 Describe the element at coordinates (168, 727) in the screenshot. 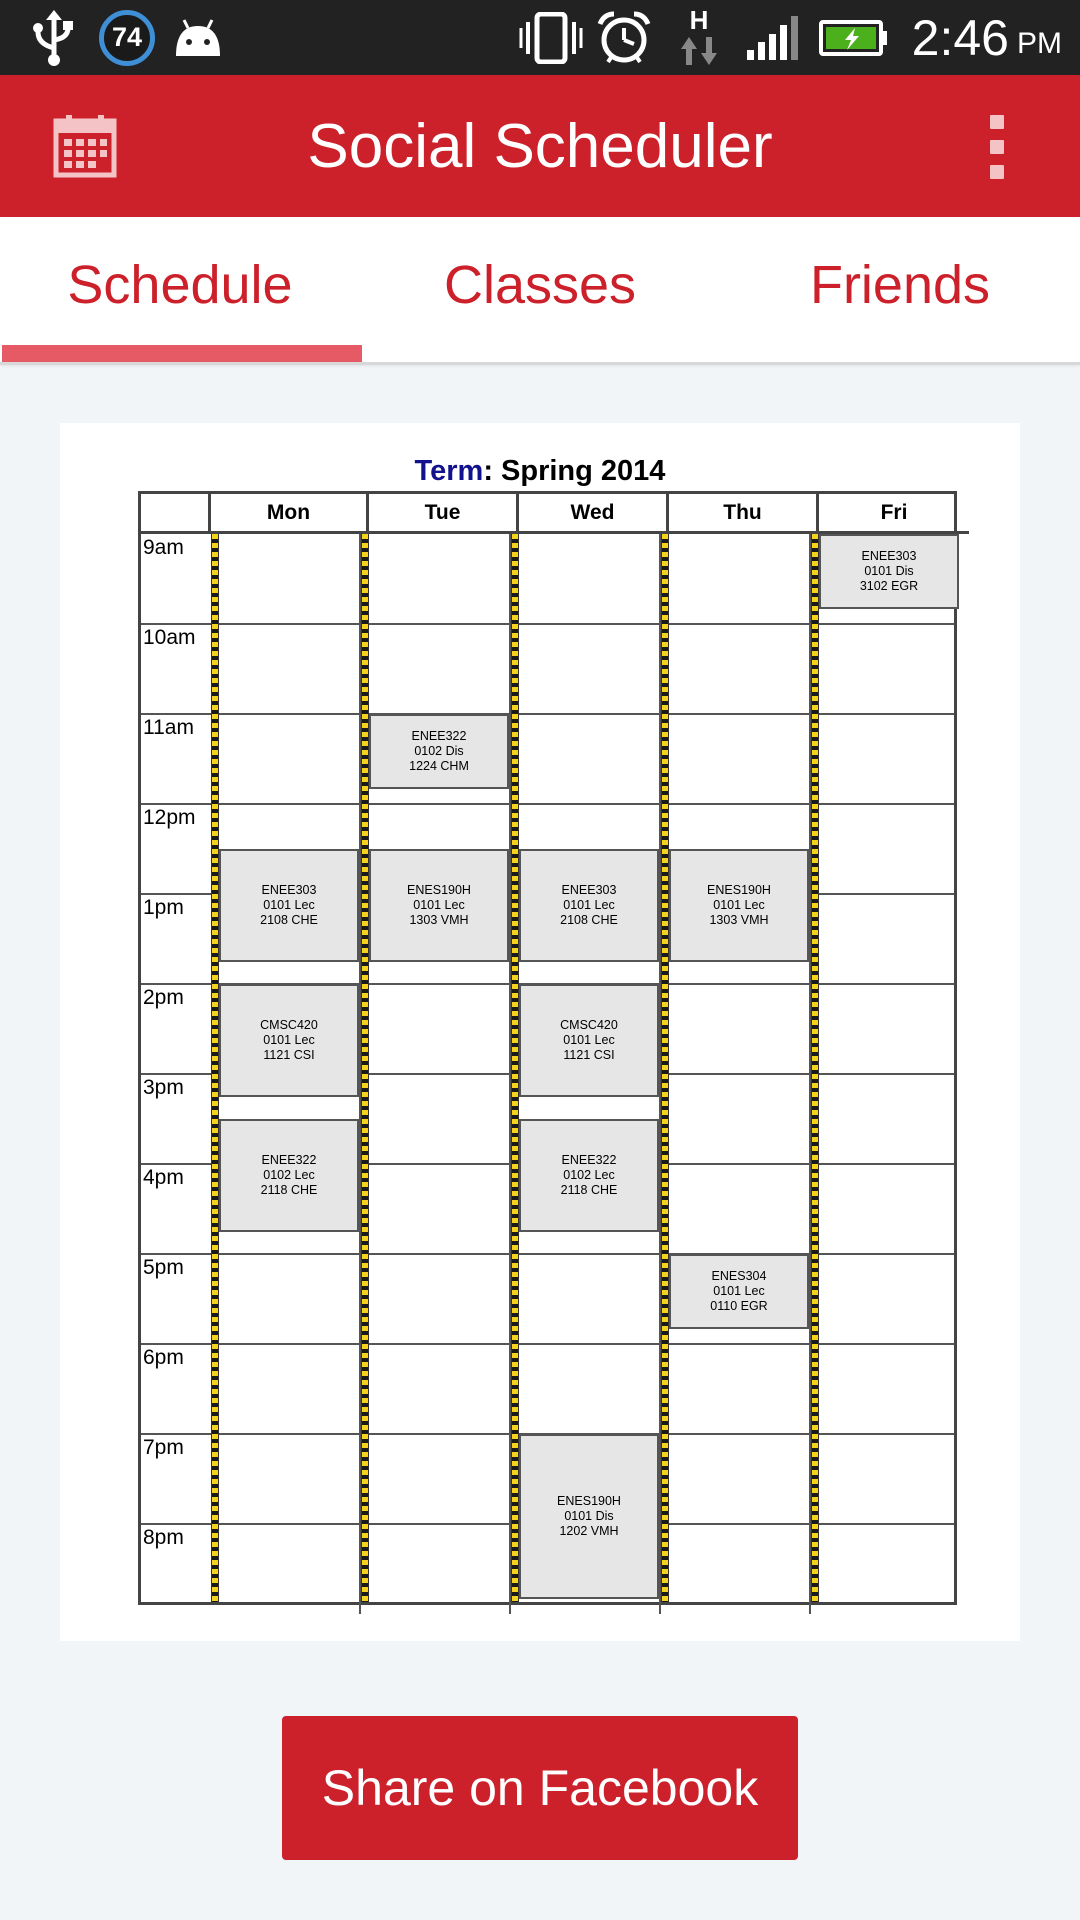

I see `time-label-11am: 11am` at that location.